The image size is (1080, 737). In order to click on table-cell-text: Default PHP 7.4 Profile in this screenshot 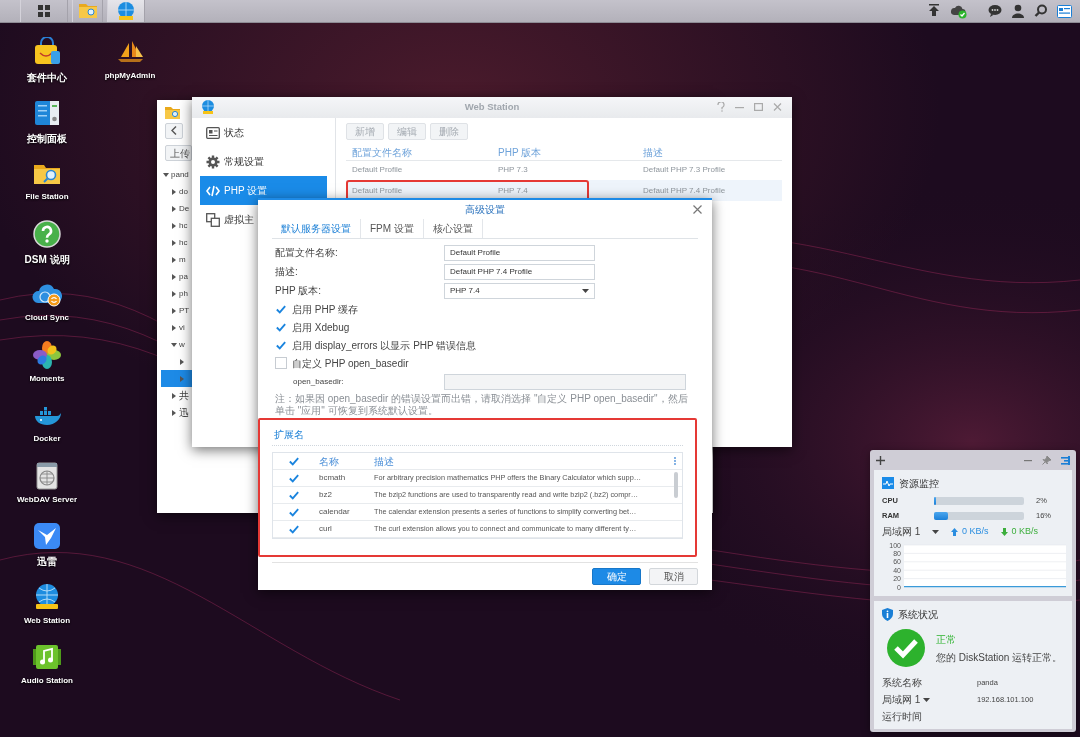, I will do `click(684, 190)`.